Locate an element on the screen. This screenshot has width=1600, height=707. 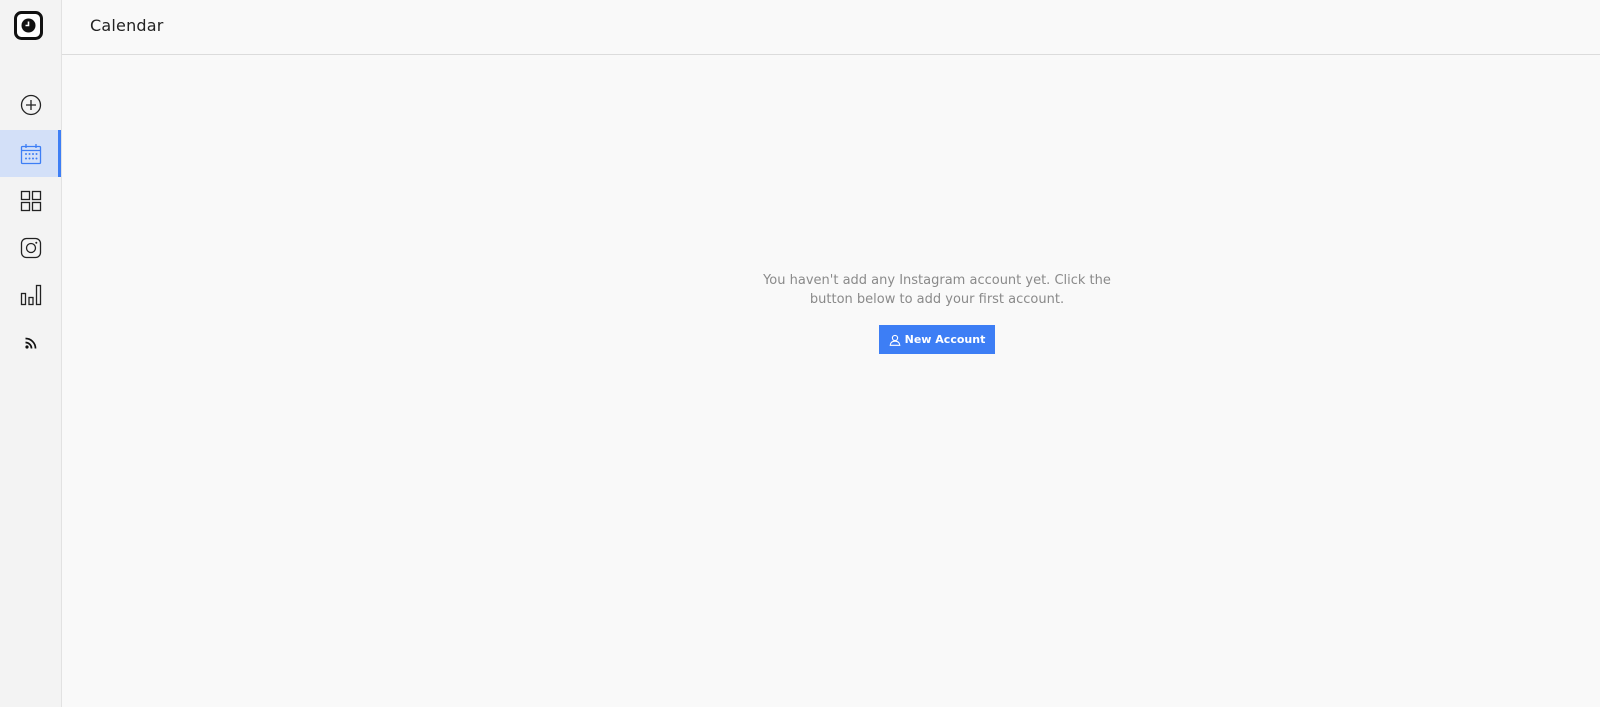
sidebar-item-analytics is located at coordinates (30, 294).